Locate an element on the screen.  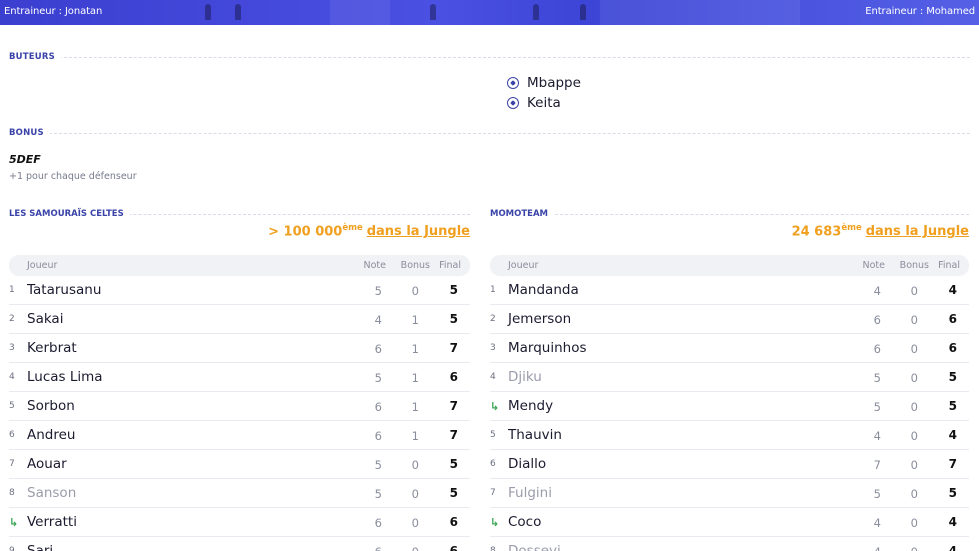
player-name: Djiku is located at coordinates (525, 377).